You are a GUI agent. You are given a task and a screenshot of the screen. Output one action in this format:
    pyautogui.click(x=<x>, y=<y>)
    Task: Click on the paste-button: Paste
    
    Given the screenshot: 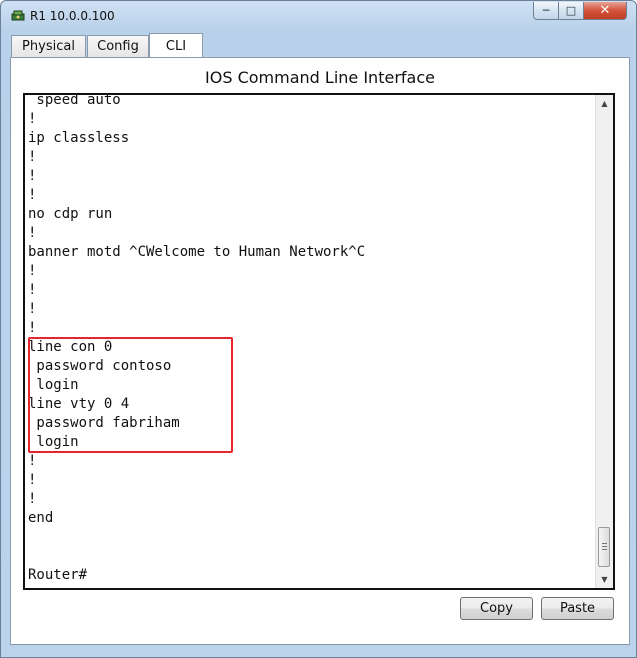 What is the action you would take?
    pyautogui.click(x=577, y=608)
    